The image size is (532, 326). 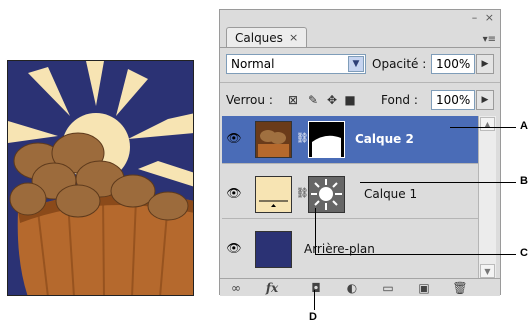 I want to click on blend-mode-select: Normal ▼, so click(x=296, y=64).